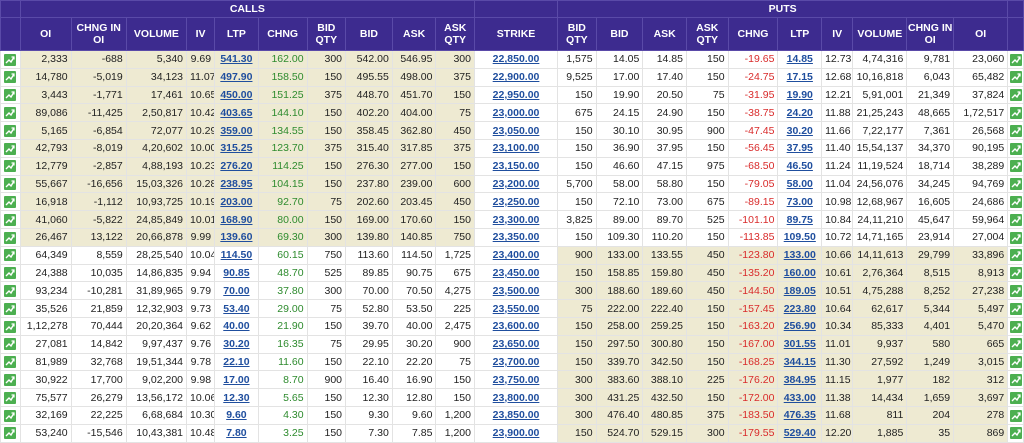 This screenshot has height=443, width=1024. I want to click on strike-link: 23,900.00, so click(516, 433).